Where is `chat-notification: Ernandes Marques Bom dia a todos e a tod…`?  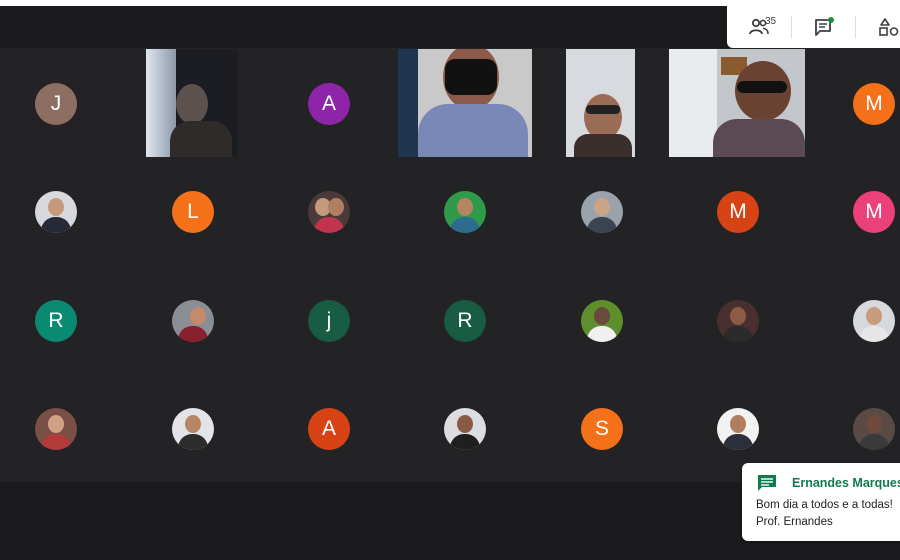
chat-notification: Ernandes Marques Bom dia a todos e a tod… is located at coordinates (821, 502).